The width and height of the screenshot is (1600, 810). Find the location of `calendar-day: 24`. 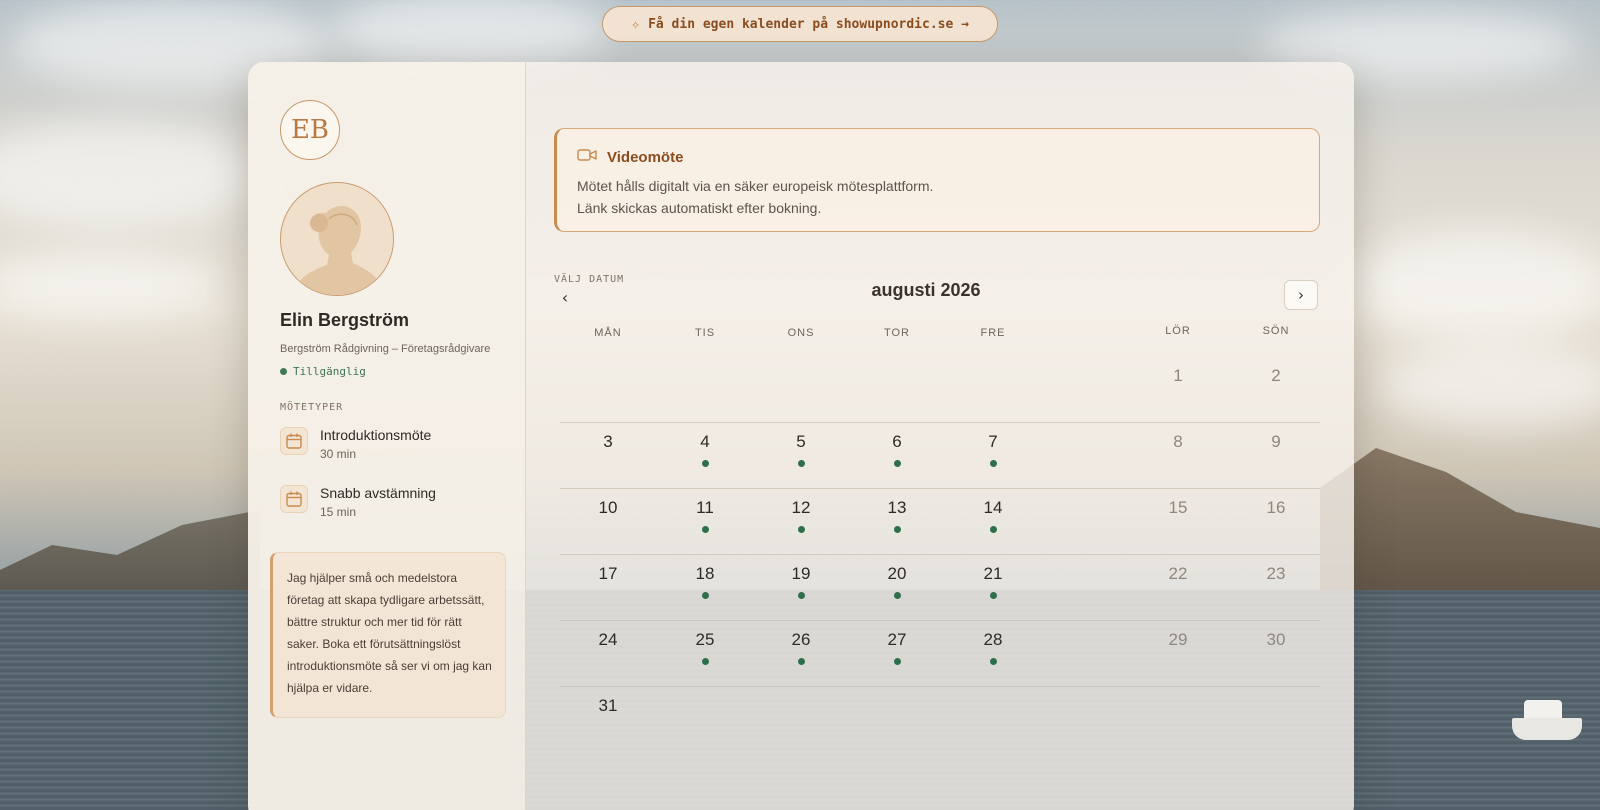

calendar-day: 24 is located at coordinates (608, 655).